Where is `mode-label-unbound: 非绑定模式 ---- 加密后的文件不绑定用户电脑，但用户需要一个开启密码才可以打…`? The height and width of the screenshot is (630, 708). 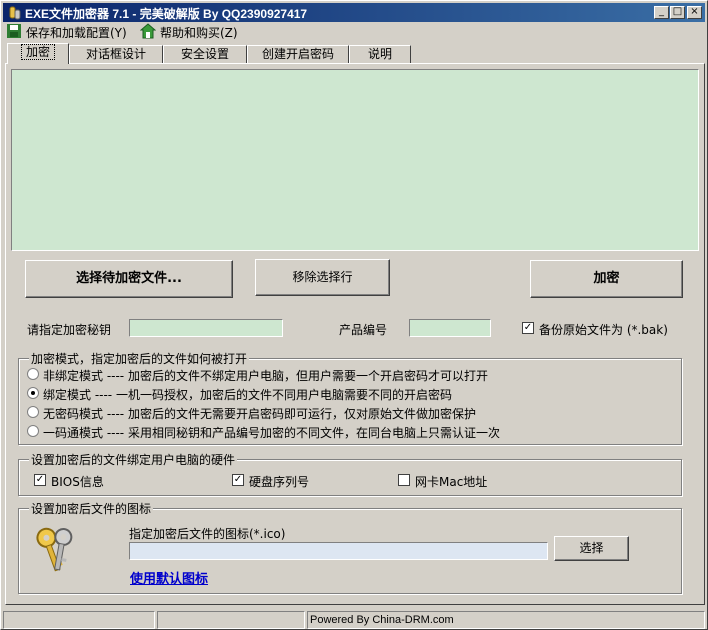
mode-label-unbound: 非绑定模式 ---- 加密后的文件不绑定用户电脑，但用户需要一个开启密码才可以打… is located at coordinates (265, 376).